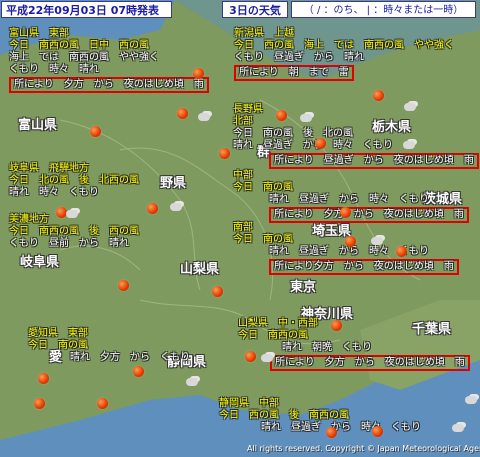 The image size is (480, 457). I want to click on forecast-title: 静岡県 中部, so click(249, 403).